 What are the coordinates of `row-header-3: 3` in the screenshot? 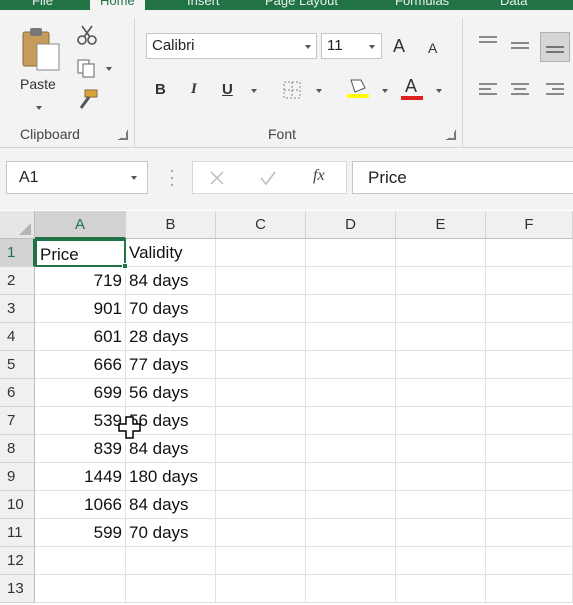 It's located at (17, 309).